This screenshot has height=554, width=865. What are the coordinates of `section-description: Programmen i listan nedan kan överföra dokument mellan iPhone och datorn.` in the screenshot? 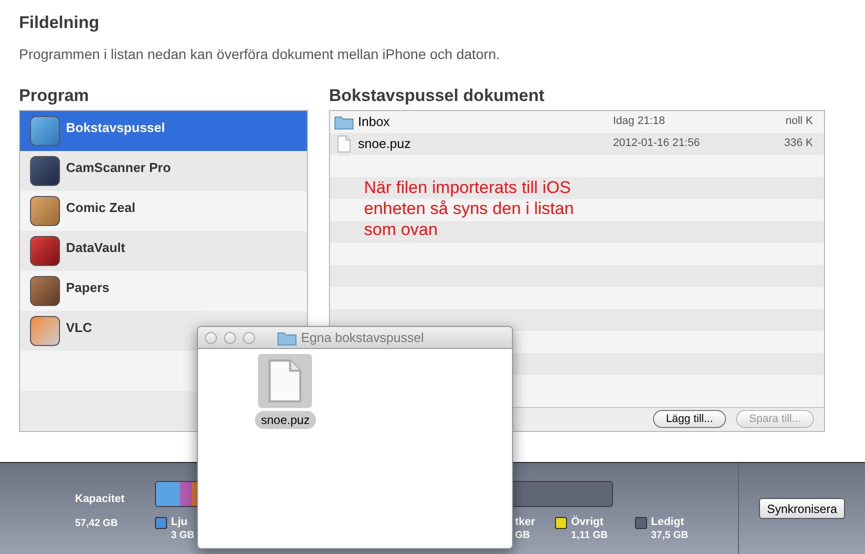 It's located at (260, 54).